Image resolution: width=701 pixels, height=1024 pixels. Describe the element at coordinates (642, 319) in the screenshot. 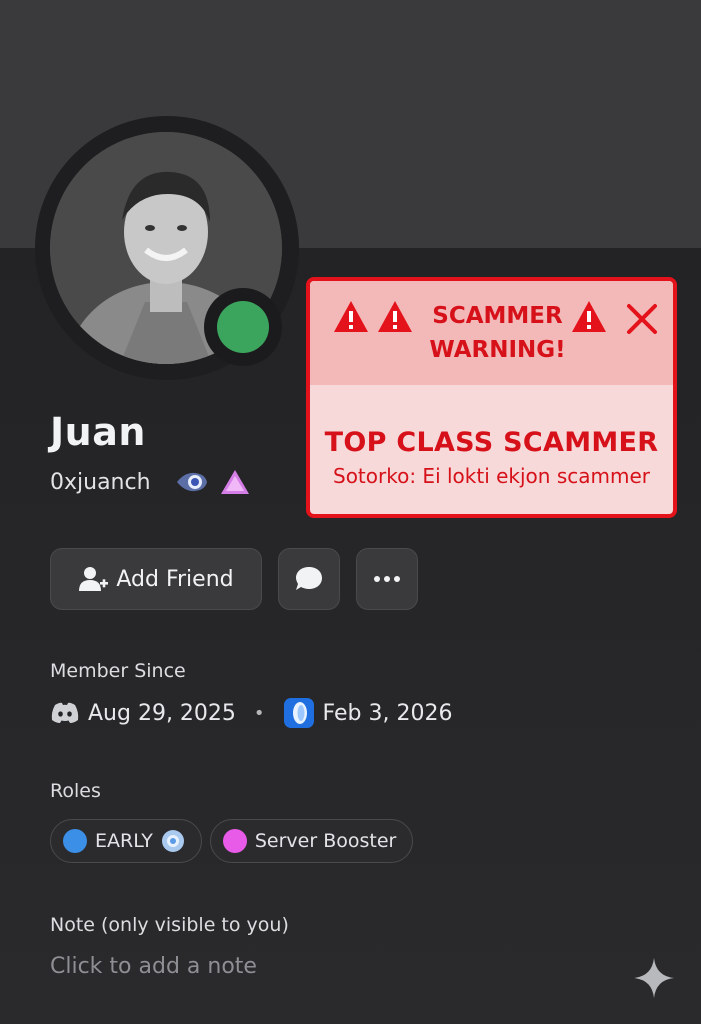

I see `close-icon` at that location.